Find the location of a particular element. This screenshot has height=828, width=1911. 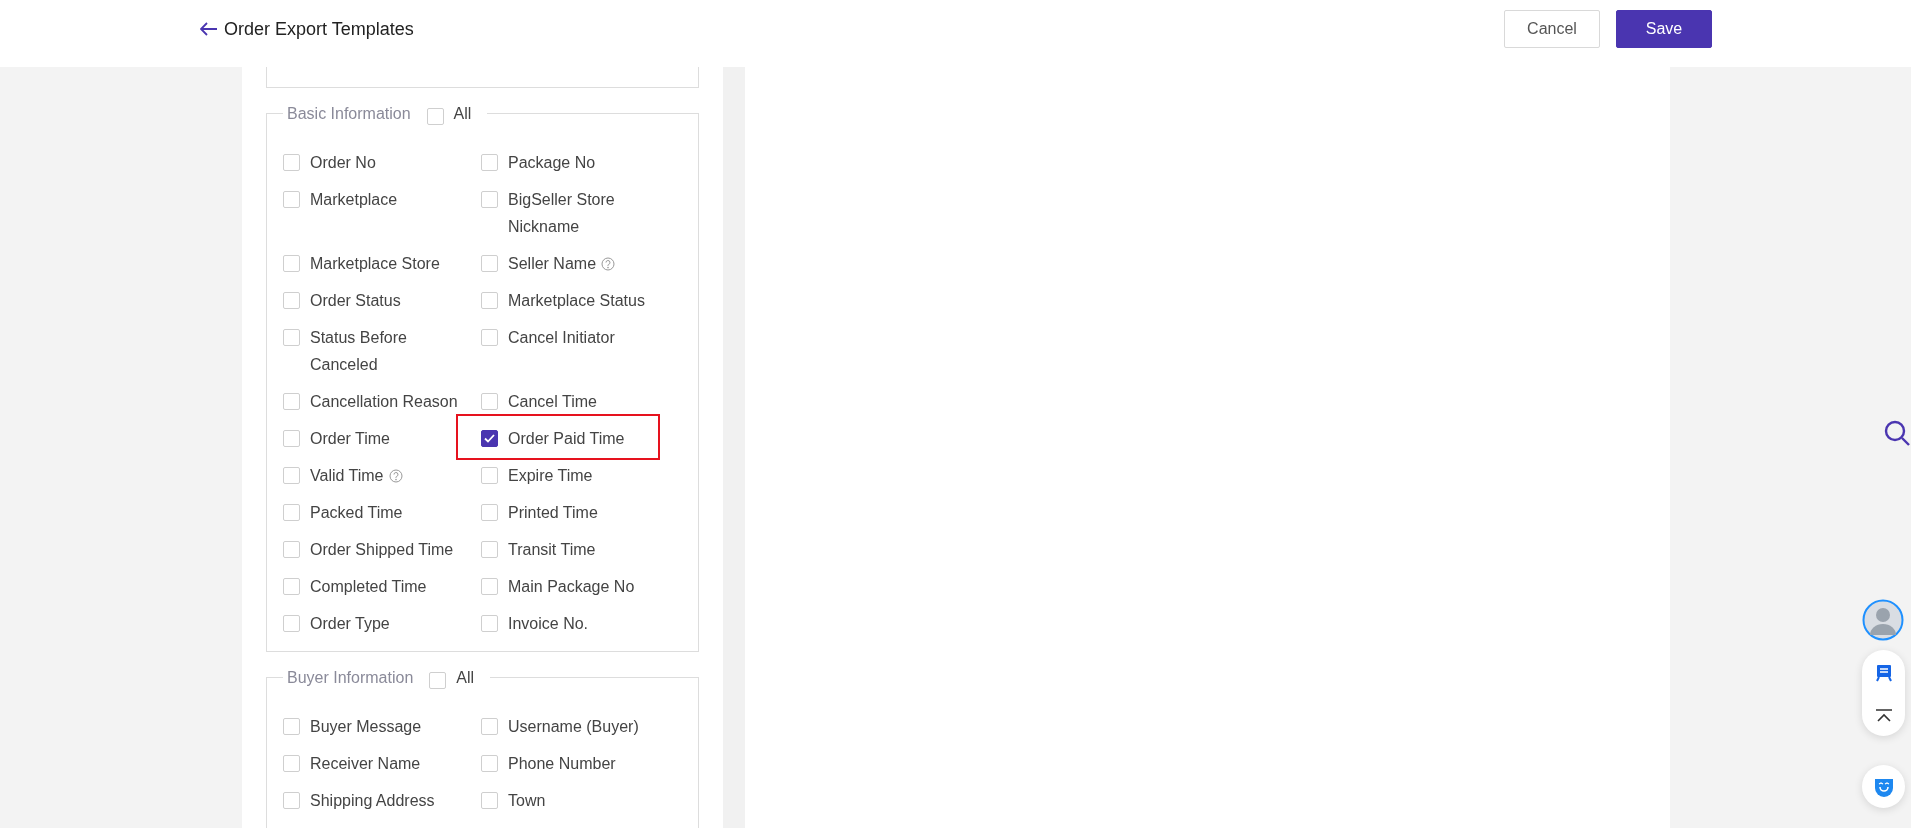

checkbox-label: Expire Time is located at coordinates (550, 475).